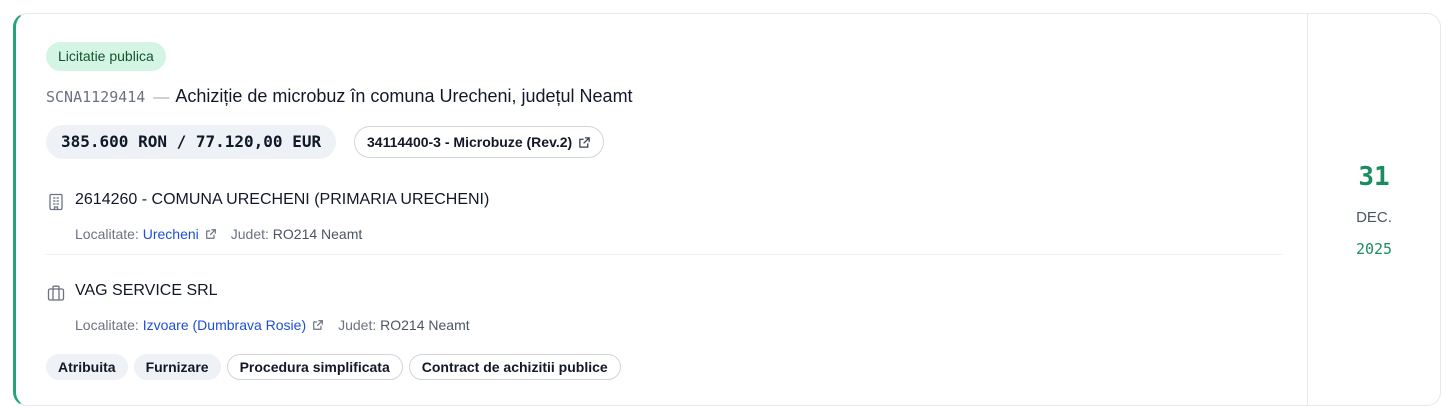  Describe the element at coordinates (87, 367) in the screenshot. I see `tag-status: Atribuita` at that location.